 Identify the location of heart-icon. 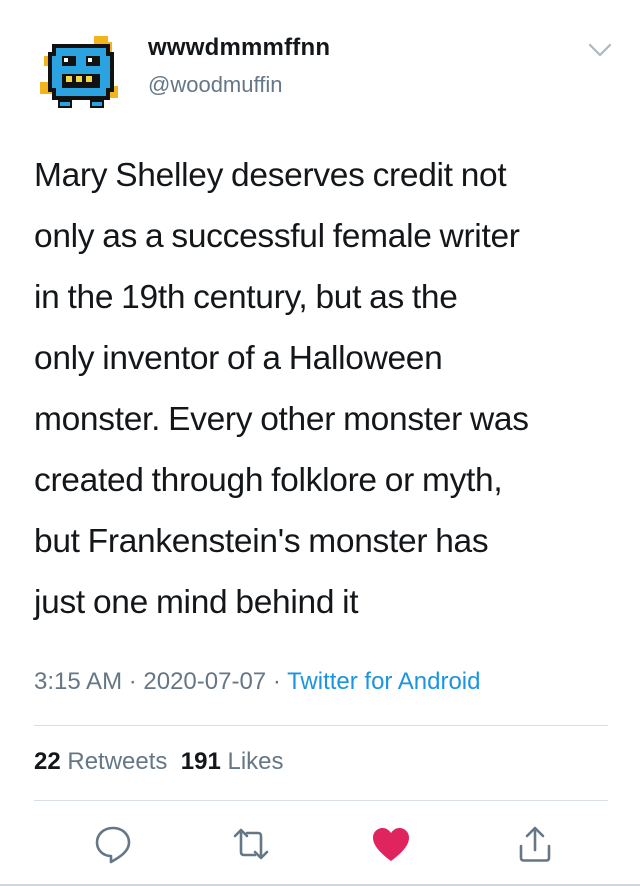
(391, 844).